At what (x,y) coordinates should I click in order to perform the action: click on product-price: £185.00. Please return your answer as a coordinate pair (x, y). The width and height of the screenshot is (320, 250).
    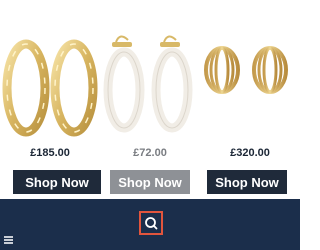
    Looking at the image, I should click on (50, 153).